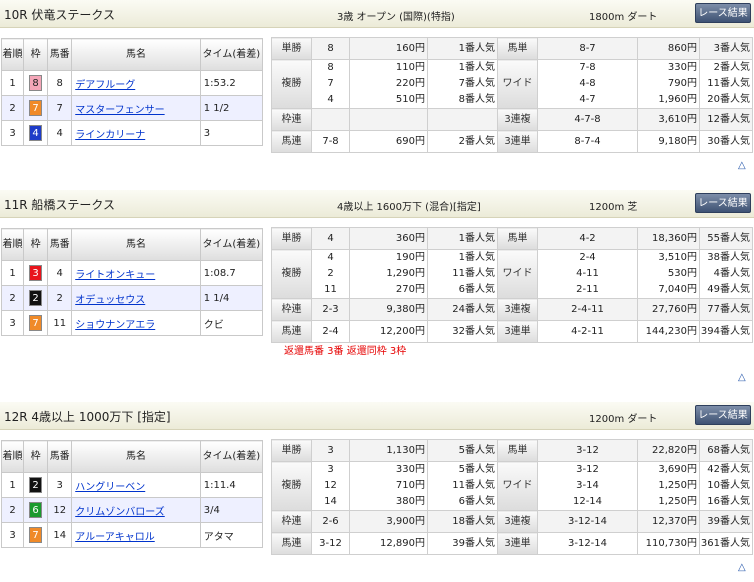 The width and height of the screenshot is (754, 582). Describe the element at coordinates (110, 300) in the screenshot. I see `horse-name-link: オデュッセウス` at that location.